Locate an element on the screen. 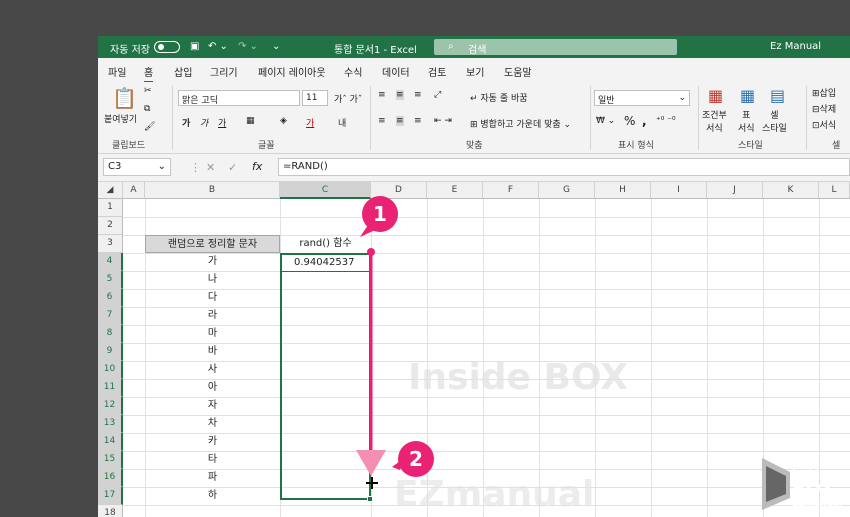 The image size is (850, 517). drag-arrow-head is located at coordinates (371, 463).